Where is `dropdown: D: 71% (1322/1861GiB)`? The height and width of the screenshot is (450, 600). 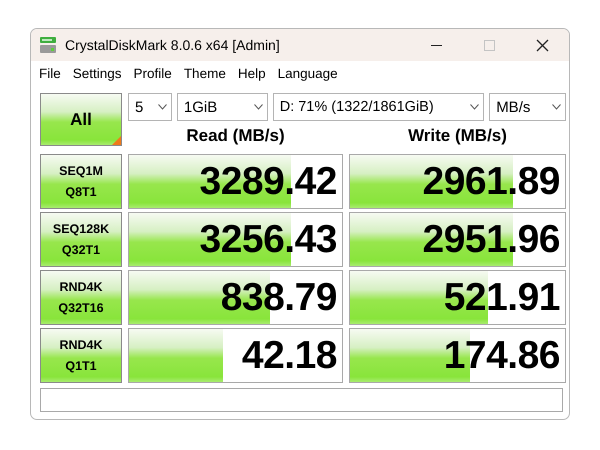
dropdown: D: 71% (1322/1861GiB) is located at coordinates (378, 107).